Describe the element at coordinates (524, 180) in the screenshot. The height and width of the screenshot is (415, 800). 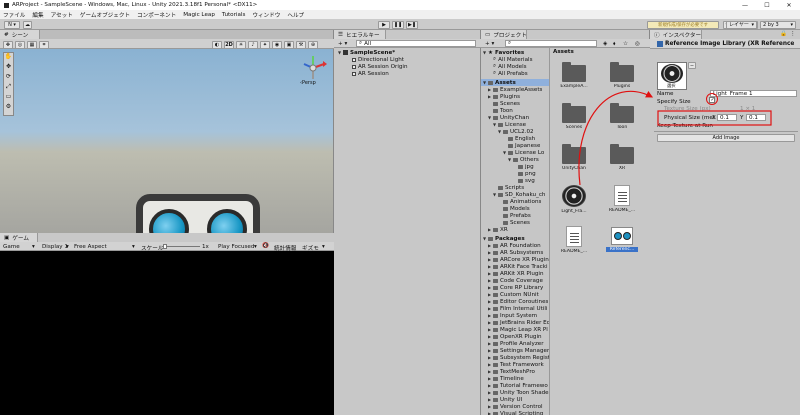
I see `asset-folder-row: svg` at that location.